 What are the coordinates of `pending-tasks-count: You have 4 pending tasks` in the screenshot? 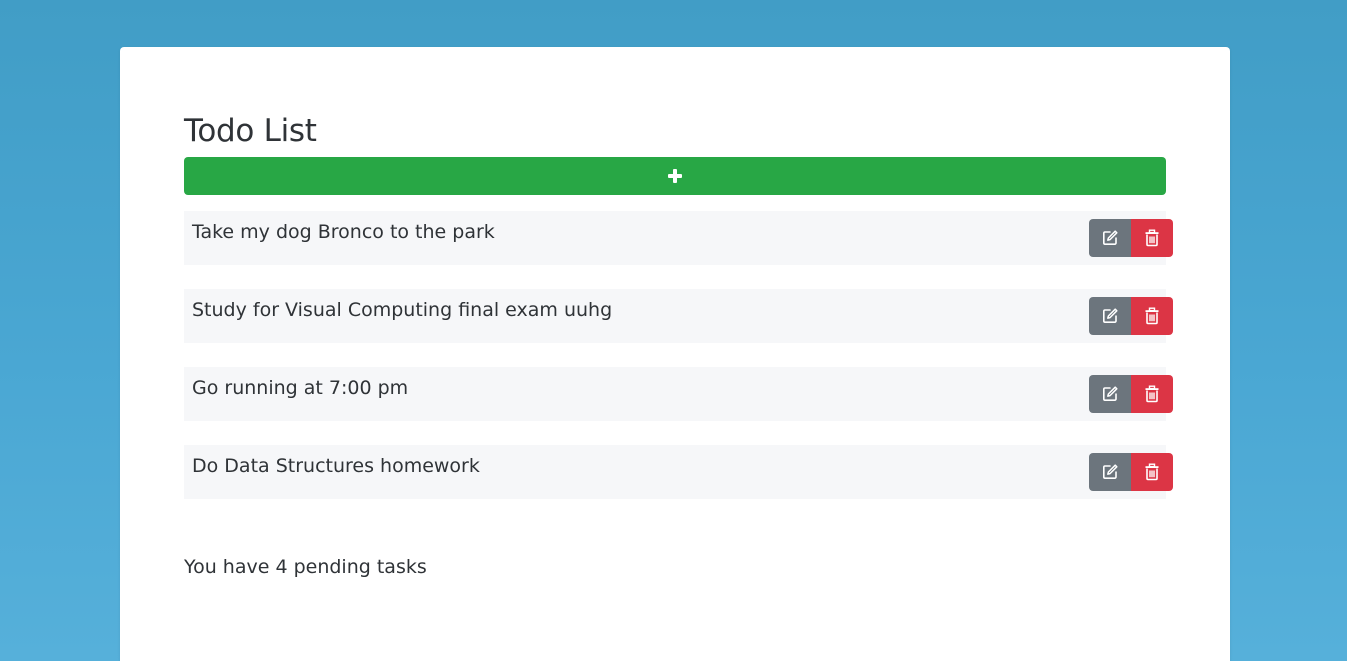 It's located at (305, 567).